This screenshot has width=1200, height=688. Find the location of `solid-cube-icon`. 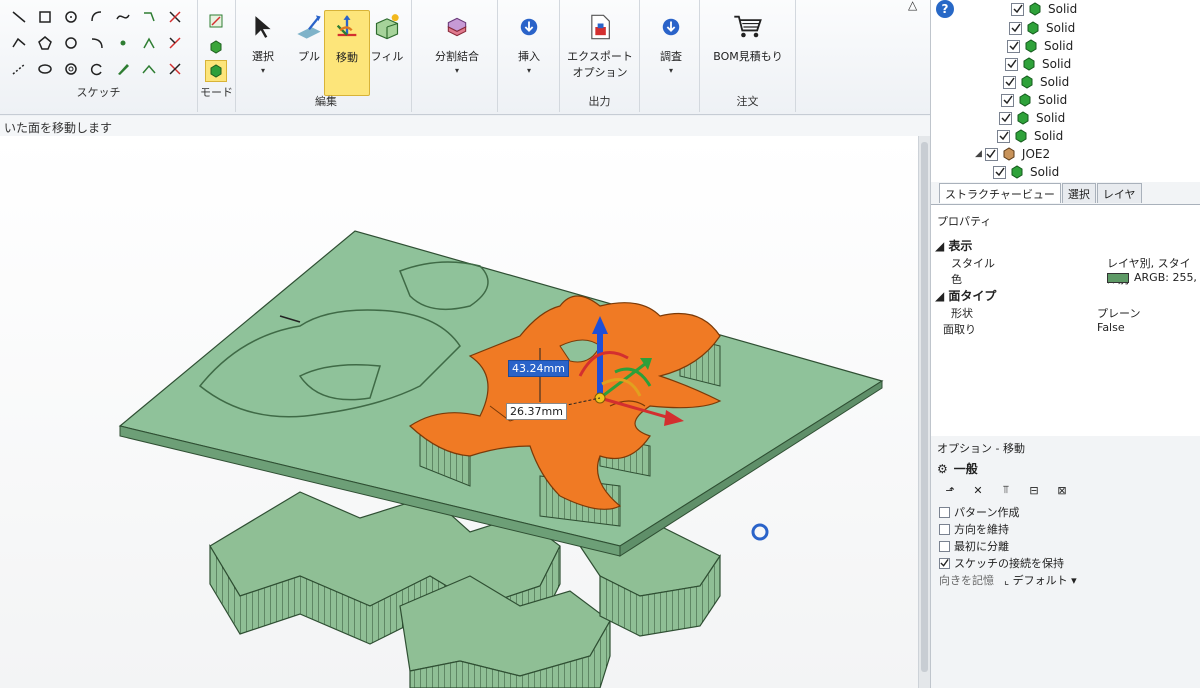

solid-cube-icon is located at coordinates (1029, 64).